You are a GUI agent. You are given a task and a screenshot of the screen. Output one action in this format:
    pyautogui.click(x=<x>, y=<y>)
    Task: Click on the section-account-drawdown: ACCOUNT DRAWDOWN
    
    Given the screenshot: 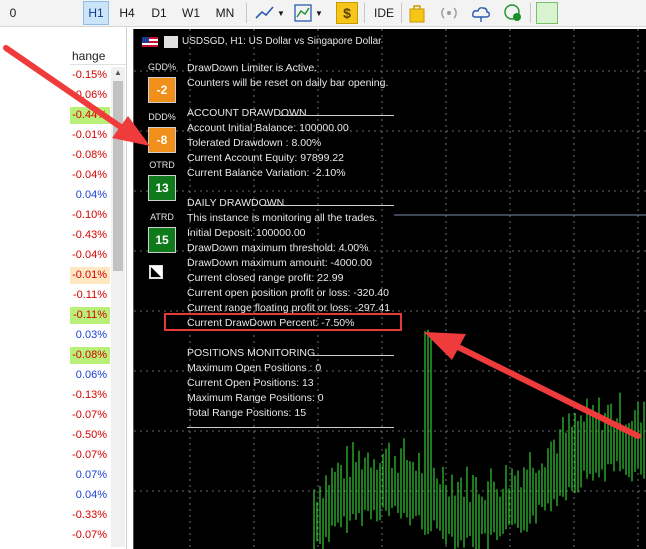 What is the action you would take?
    pyautogui.click(x=247, y=113)
    